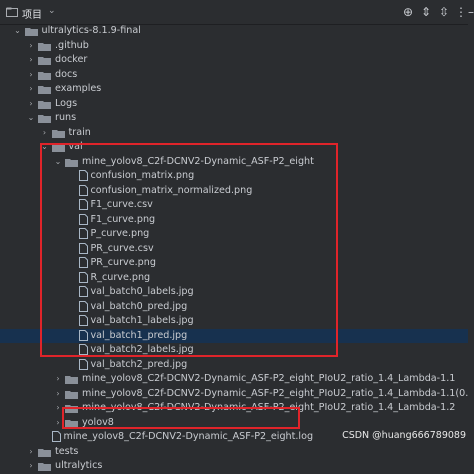 This screenshot has height=474, width=474. What do you see at coordinates (444, 12) in the screenshot?
I see `collapse-all-icon: ⇳` at bounding box center [444, 12].